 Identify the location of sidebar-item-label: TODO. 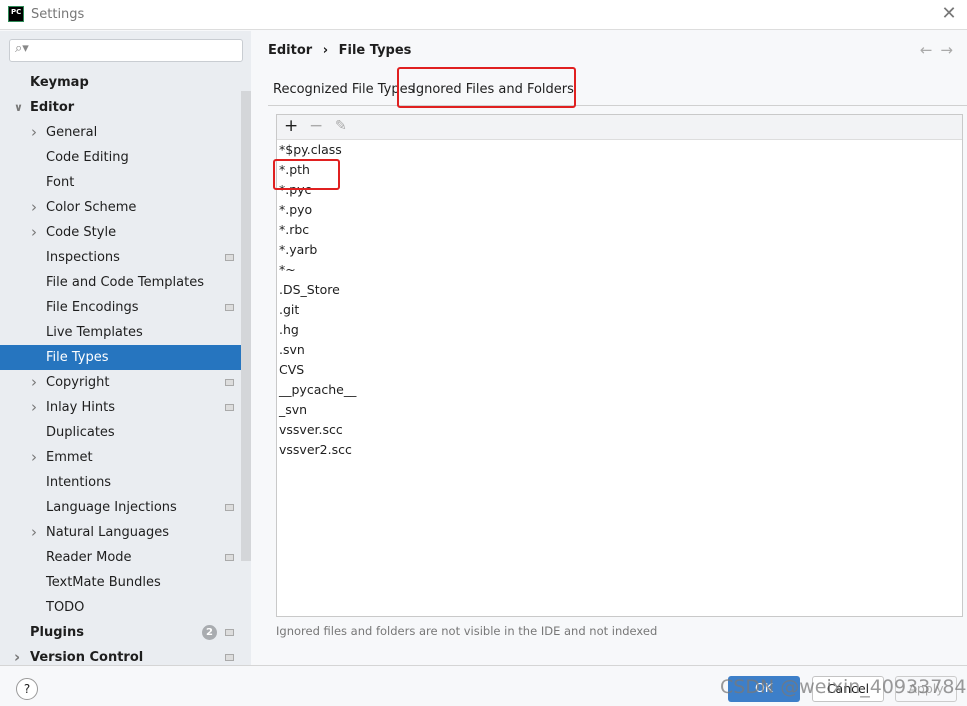
(65, 607).